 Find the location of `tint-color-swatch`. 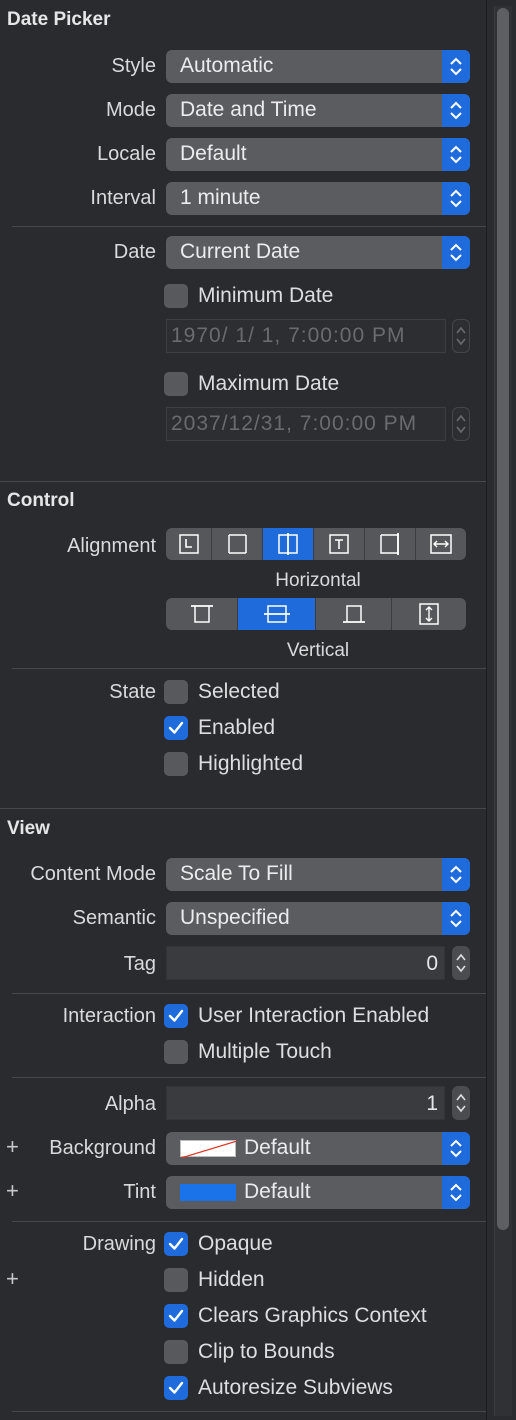

tint-color-swatch is located at coordinates (208, 1192).